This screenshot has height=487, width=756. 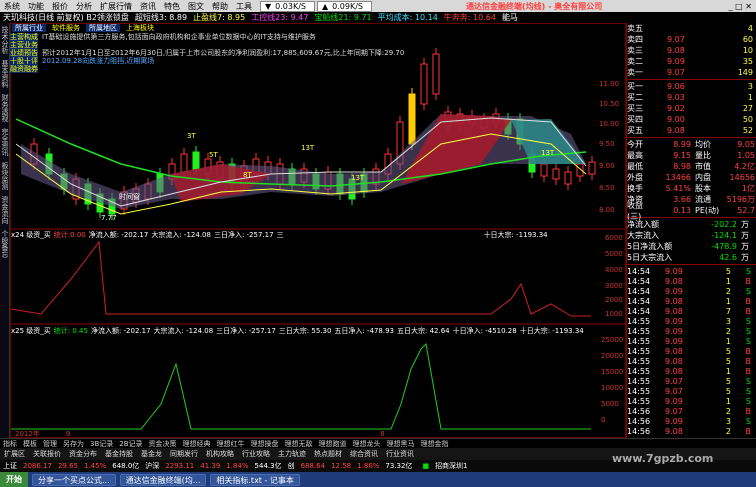 I want to click on buy-row: 买一 9.06 3, so click(x=691, y=86).